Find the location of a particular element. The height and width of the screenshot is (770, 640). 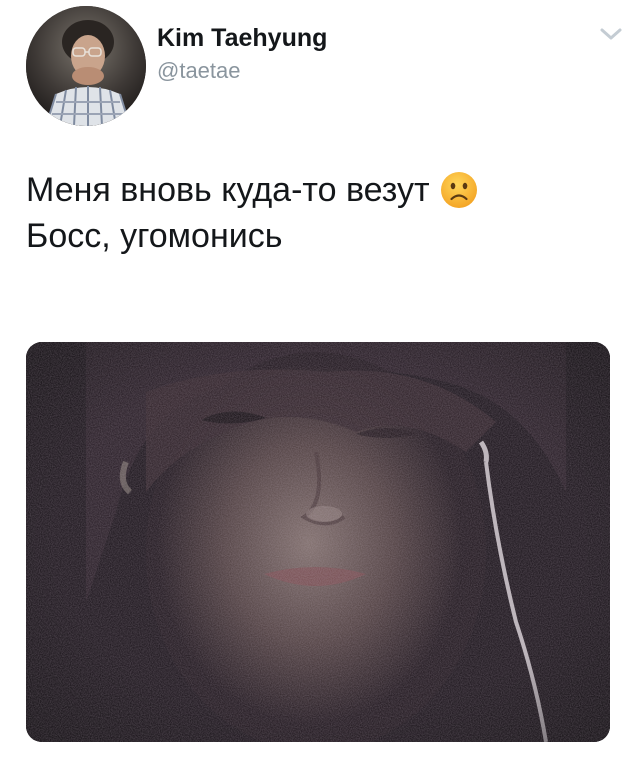

user-info: Kim Taehyung @taetae is located at coordinates (242, 54).